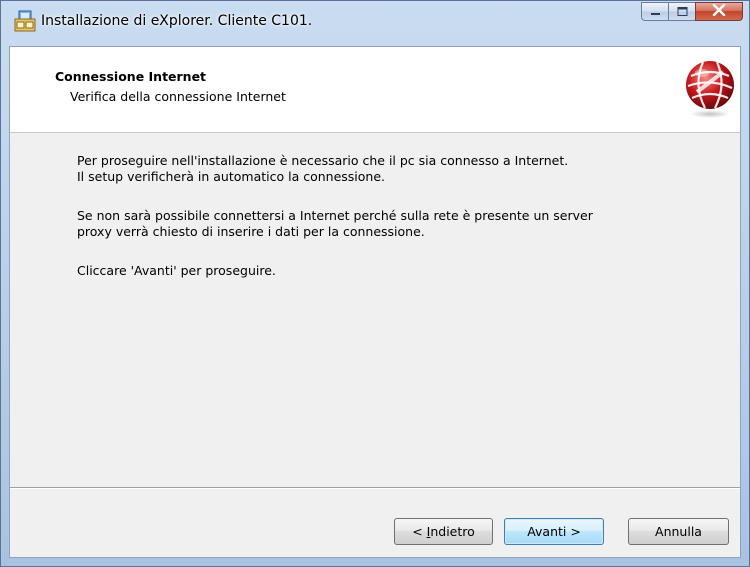 The image size is (750, 567). Describe the element at coordinates (710, 89) in the screenshot. I see `globe-logo` at that location.